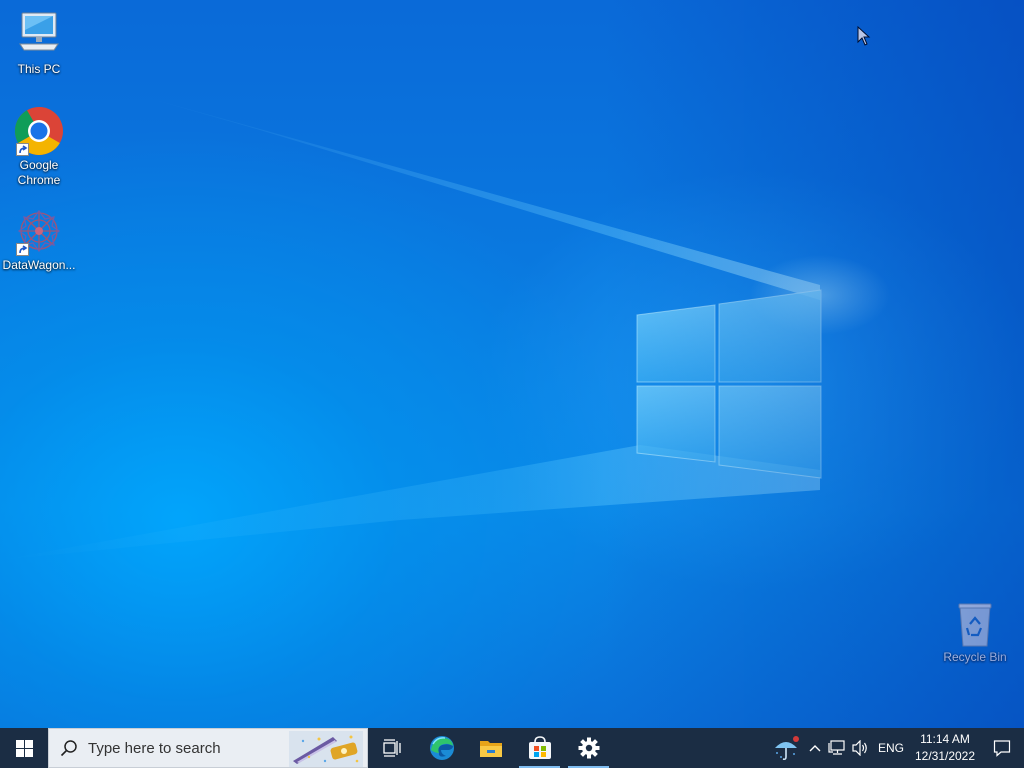  I want to click on search-placeholder: Type here to search, so click(154, 748).